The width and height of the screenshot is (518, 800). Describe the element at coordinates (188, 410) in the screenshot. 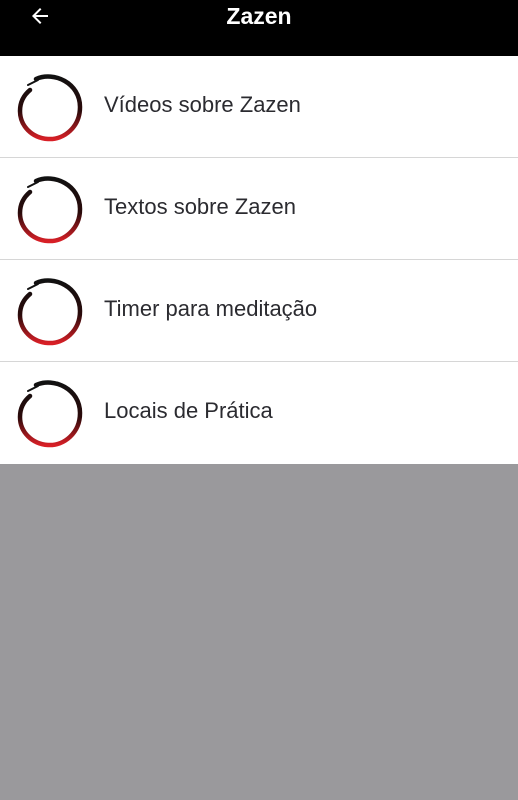

I see `menu-item-label: Locais de Prática` at that location.